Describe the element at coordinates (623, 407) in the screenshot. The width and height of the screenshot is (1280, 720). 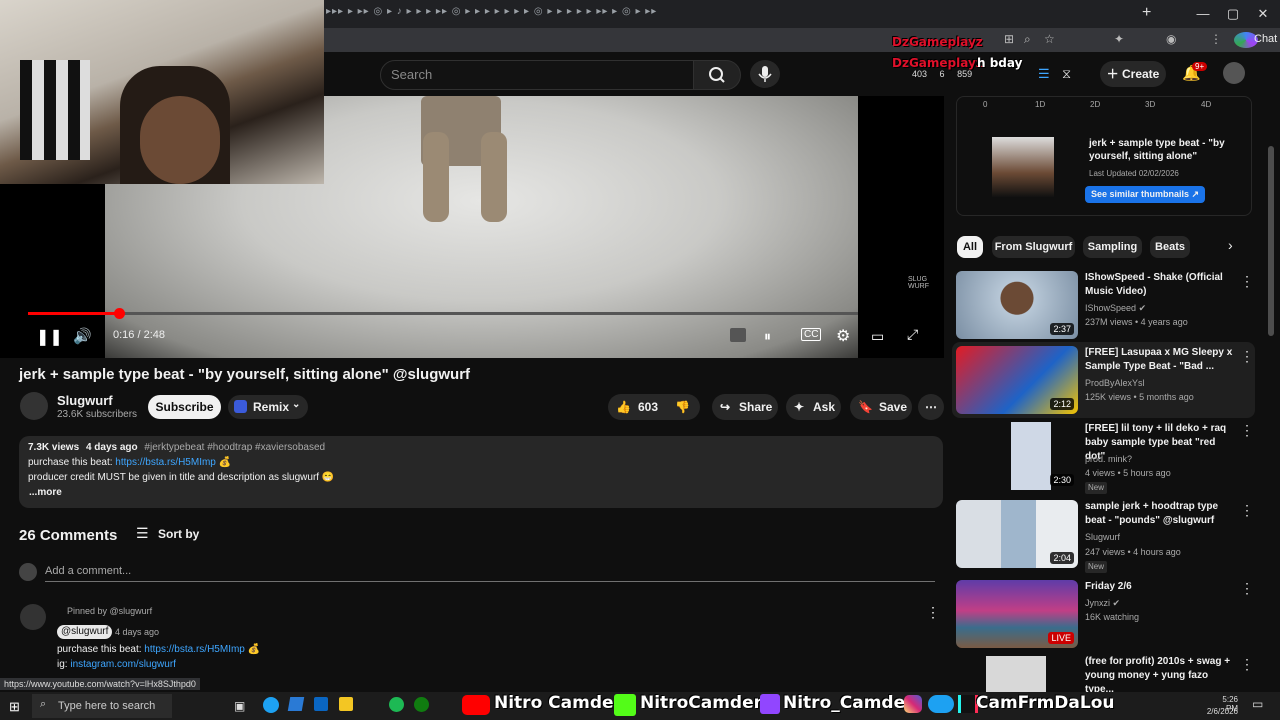
I see `thumbs-up-icon: 👍` at that location.